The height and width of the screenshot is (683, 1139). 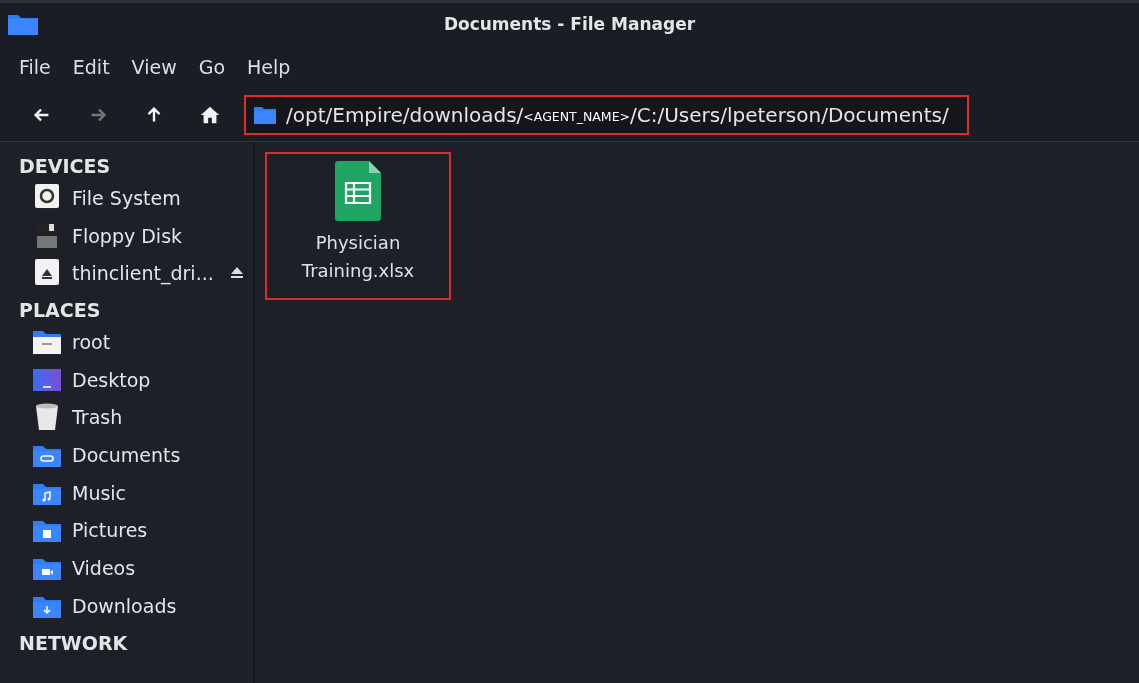 What do you see at coordinates (358, 257) in the screenshot?
I see `file-name: Physician Training.xlsx` at bounding box center [358, 257].